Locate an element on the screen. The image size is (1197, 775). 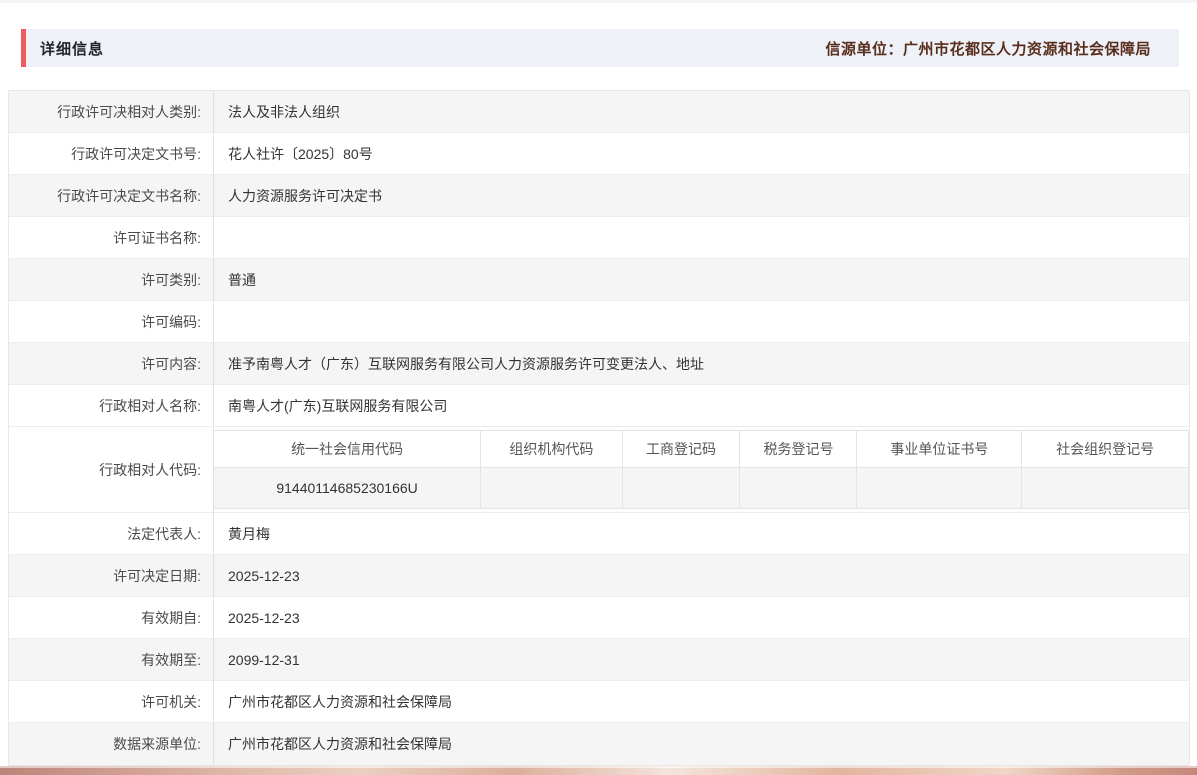
table-row: 行政相对人名称: 南粤人才(广东)互联网服务有限公司 is located at coordinates (599, 406).